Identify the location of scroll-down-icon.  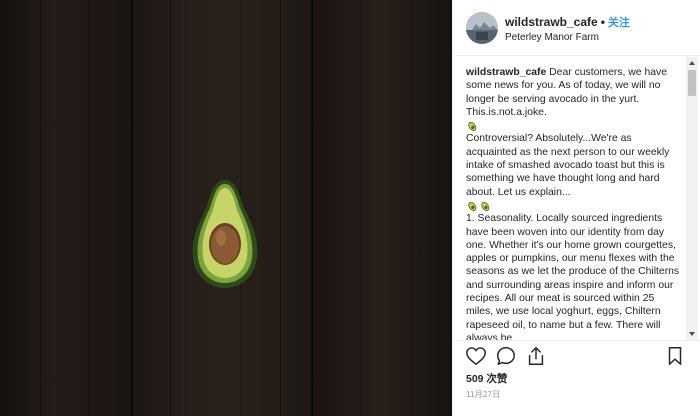
(692, 334).